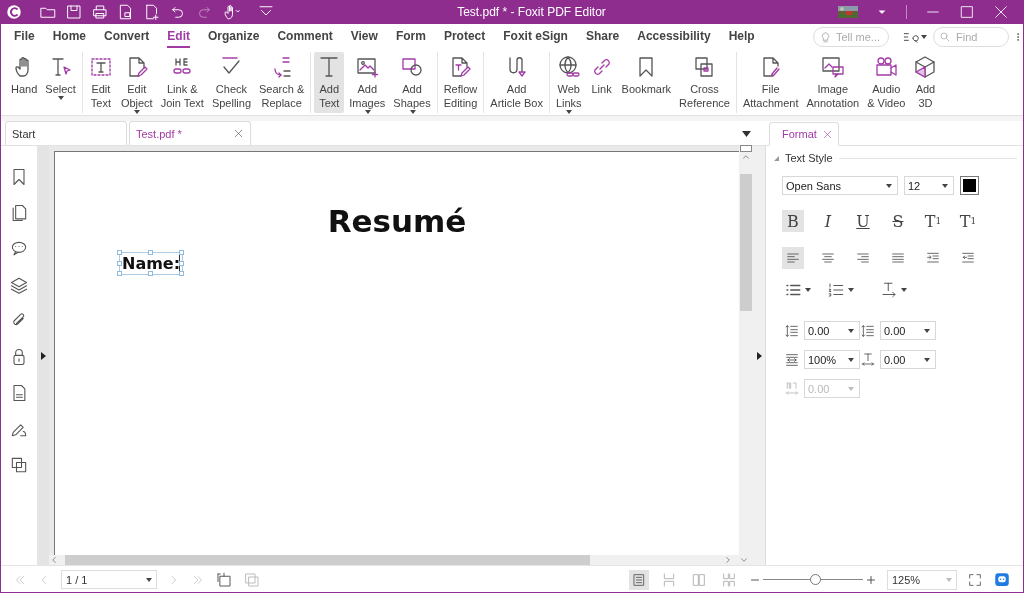 This screenshot has width=1024, height=593. What do you see at coordinates (746, 134) in the screenshot?
I see `caret-icon` at bounding box center [746, 134].